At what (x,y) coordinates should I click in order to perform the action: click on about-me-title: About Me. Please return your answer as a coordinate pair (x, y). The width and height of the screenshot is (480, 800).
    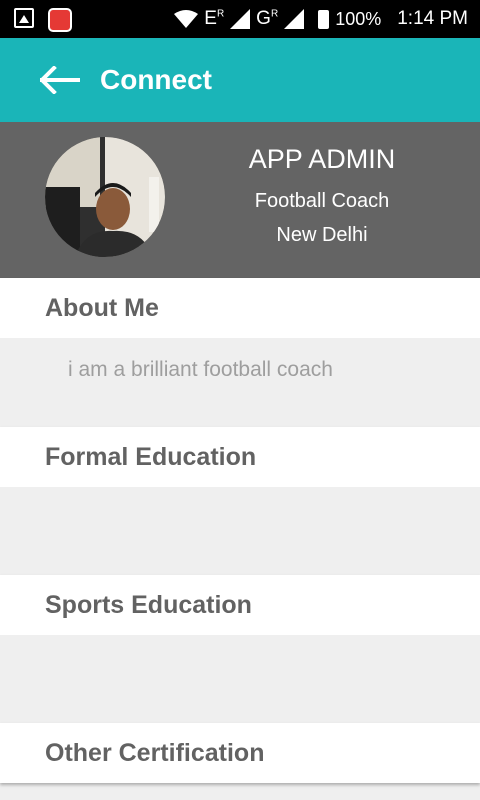
    Looking at the image, I should click on (102, 307).